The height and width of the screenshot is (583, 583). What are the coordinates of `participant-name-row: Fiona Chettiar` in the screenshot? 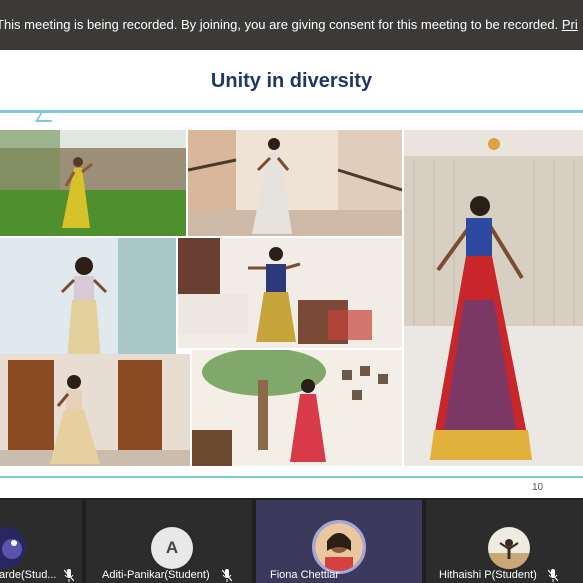 It's located at (339, 576).